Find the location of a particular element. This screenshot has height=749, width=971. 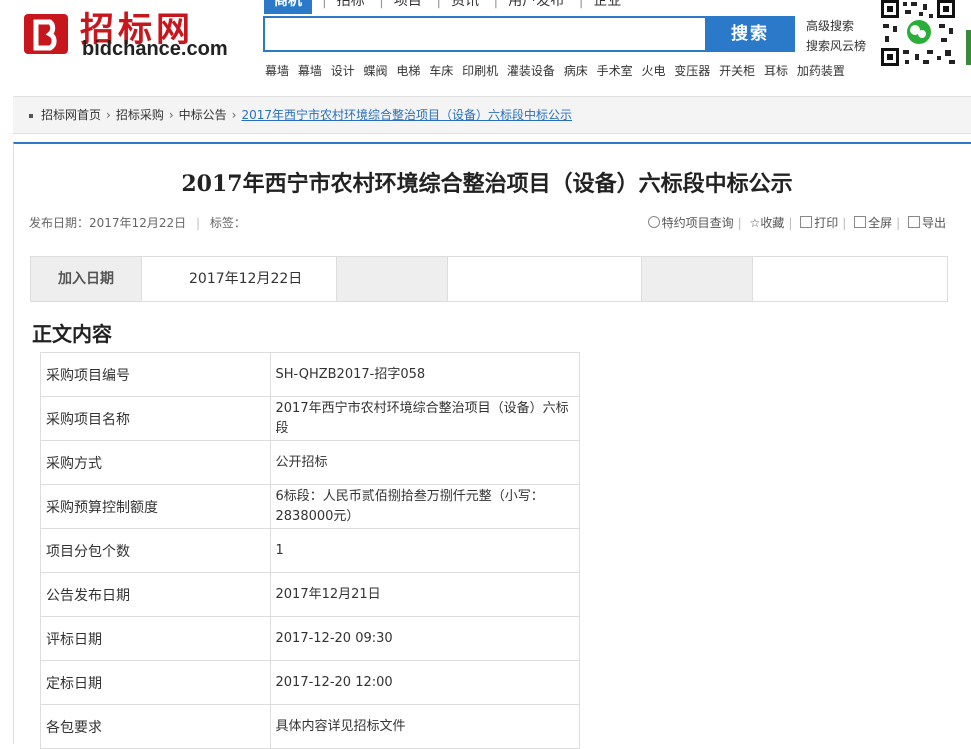

publish-date-label: 发布日期： is located at coordinates (59, 223).